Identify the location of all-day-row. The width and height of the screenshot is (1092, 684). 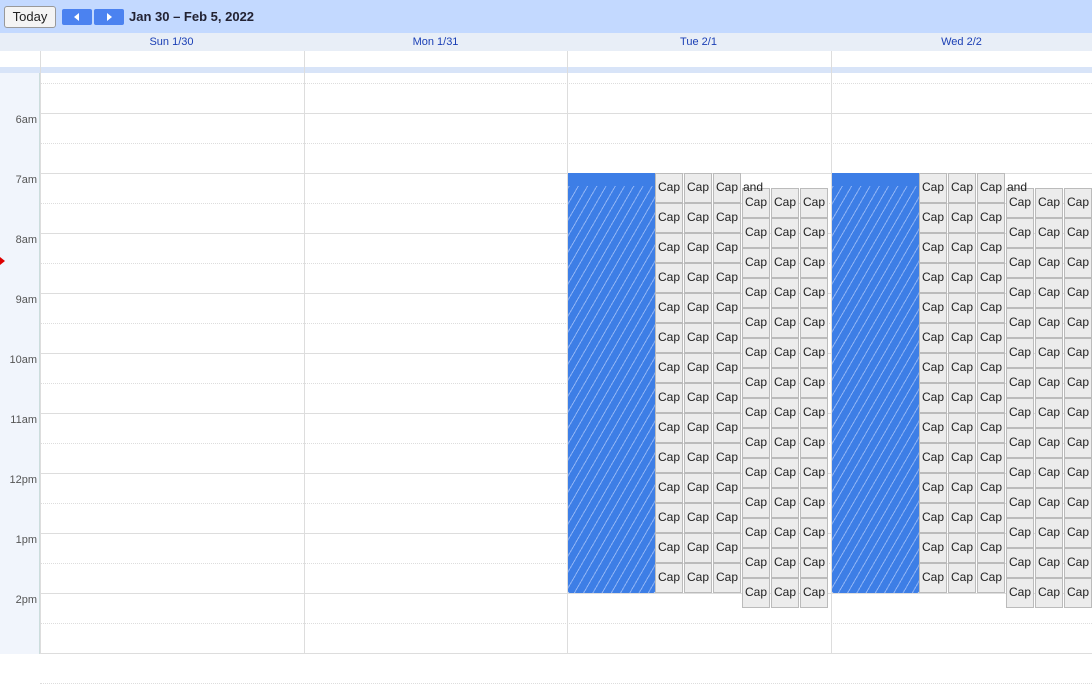
(546, 59).